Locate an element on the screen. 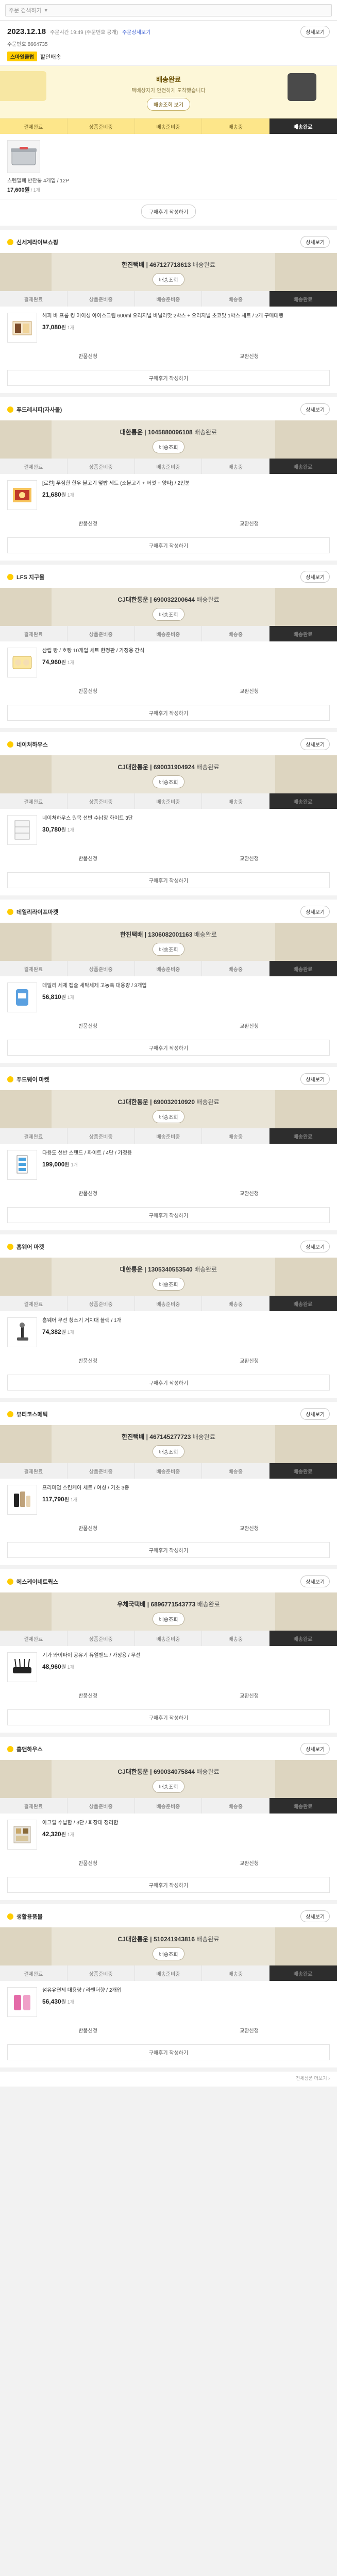  seller-name: 신세계라이브쇼핑 is located at coordinates (32, 242).